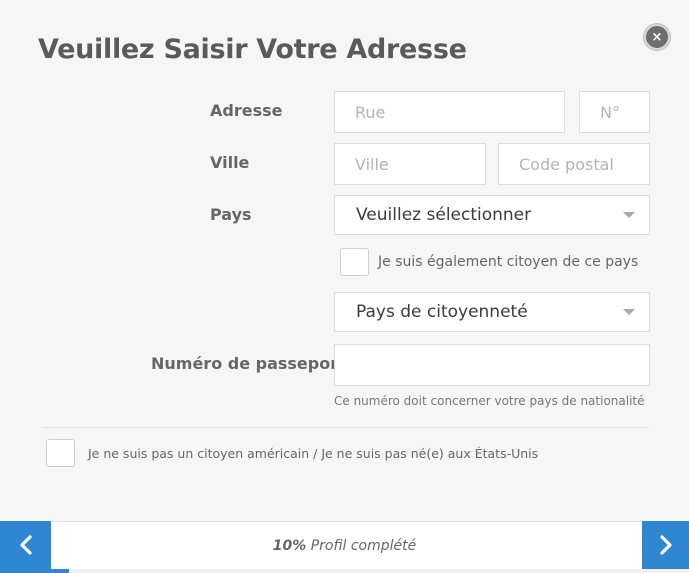 Image resolution: width=689 pixels, height=573 pixels. What do you see at coordinates (60, 453) in the screenshot?
I see `us-citizen-checkbox` at bounding box center [60, 453].